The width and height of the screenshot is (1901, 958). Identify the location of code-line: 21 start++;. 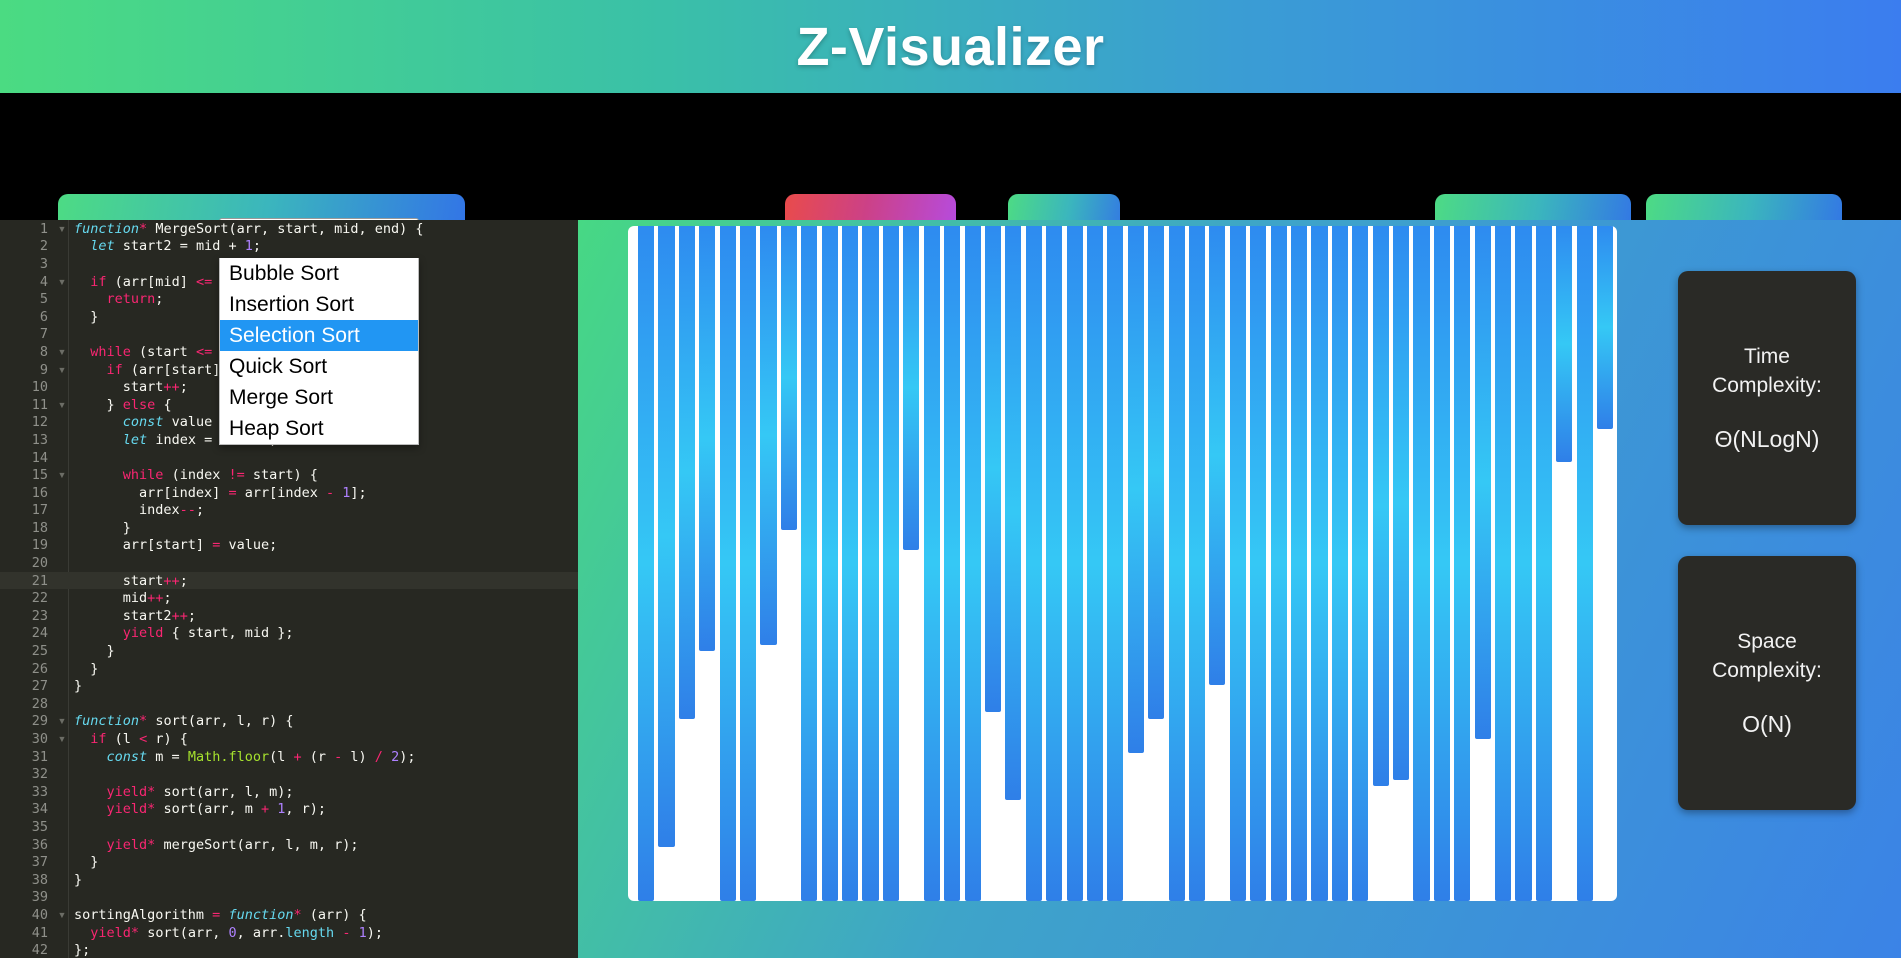
(289, 580).